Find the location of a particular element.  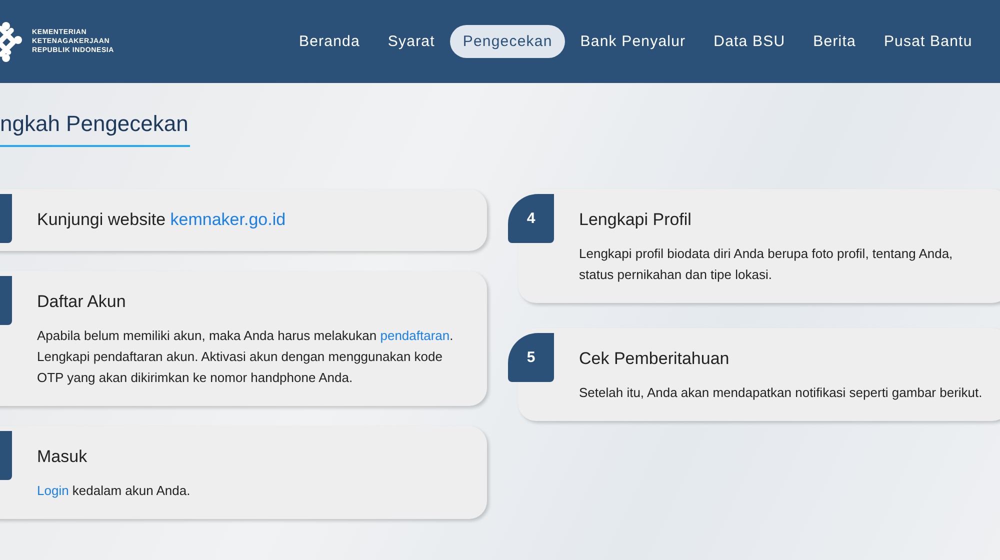

step-number-badge: 5 is located at coordinates (531, 357).